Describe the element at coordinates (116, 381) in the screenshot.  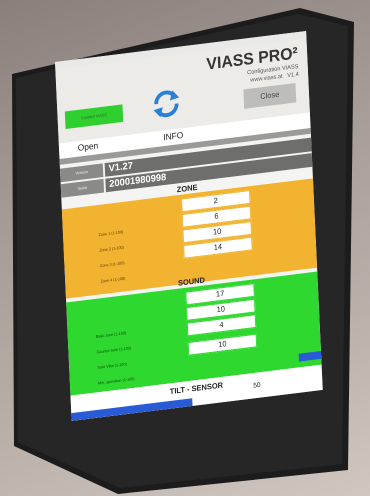
I see `min-operation-label: Min. operation (1-100)` at that location.